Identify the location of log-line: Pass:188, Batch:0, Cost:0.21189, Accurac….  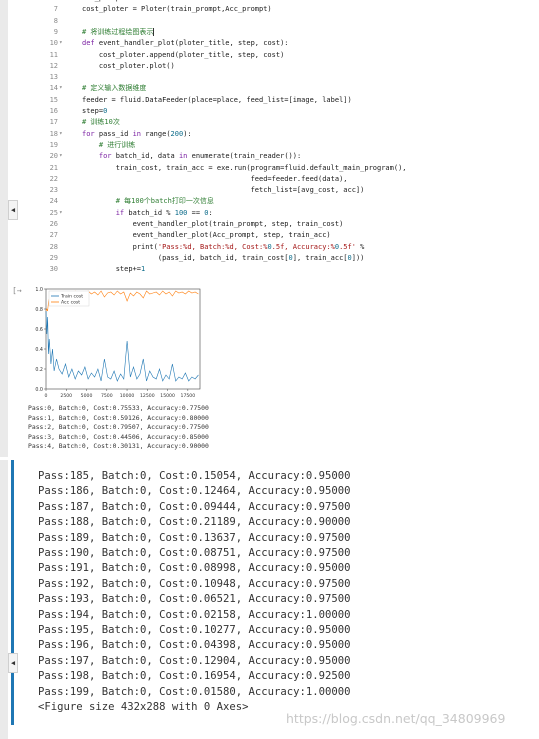
(194, 522).